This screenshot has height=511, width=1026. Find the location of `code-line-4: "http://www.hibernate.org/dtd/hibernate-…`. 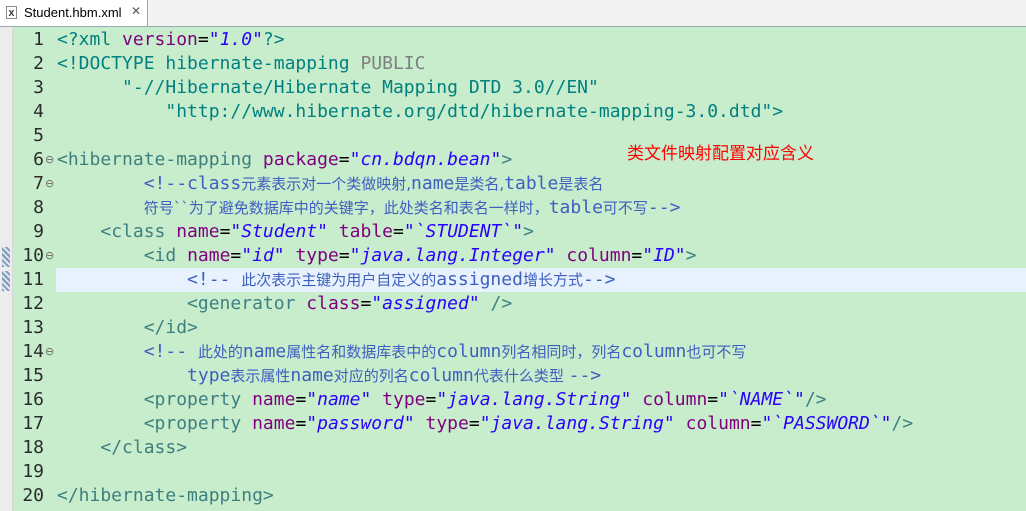

code-line-4: "http://www.hibernate.org/dtd/hibernate-… is located at coordinates (420, 112).